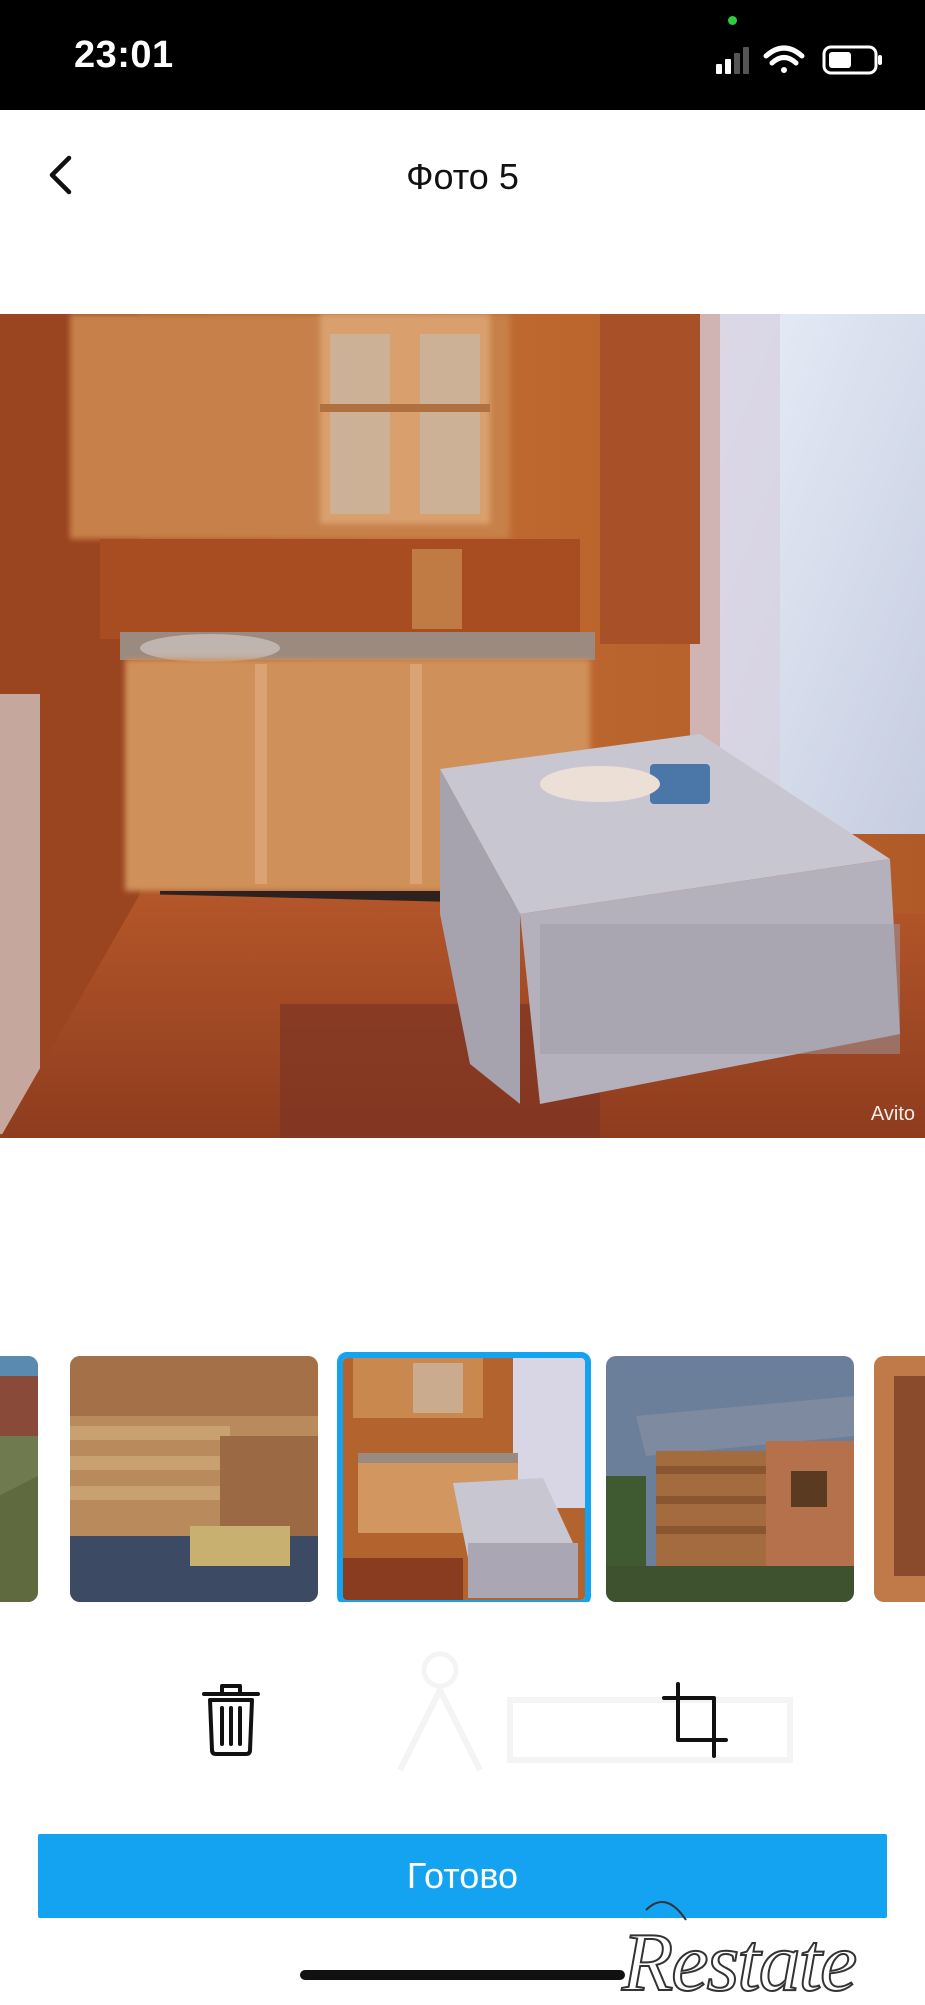  I want to click on status-icons, so click(802, 60).